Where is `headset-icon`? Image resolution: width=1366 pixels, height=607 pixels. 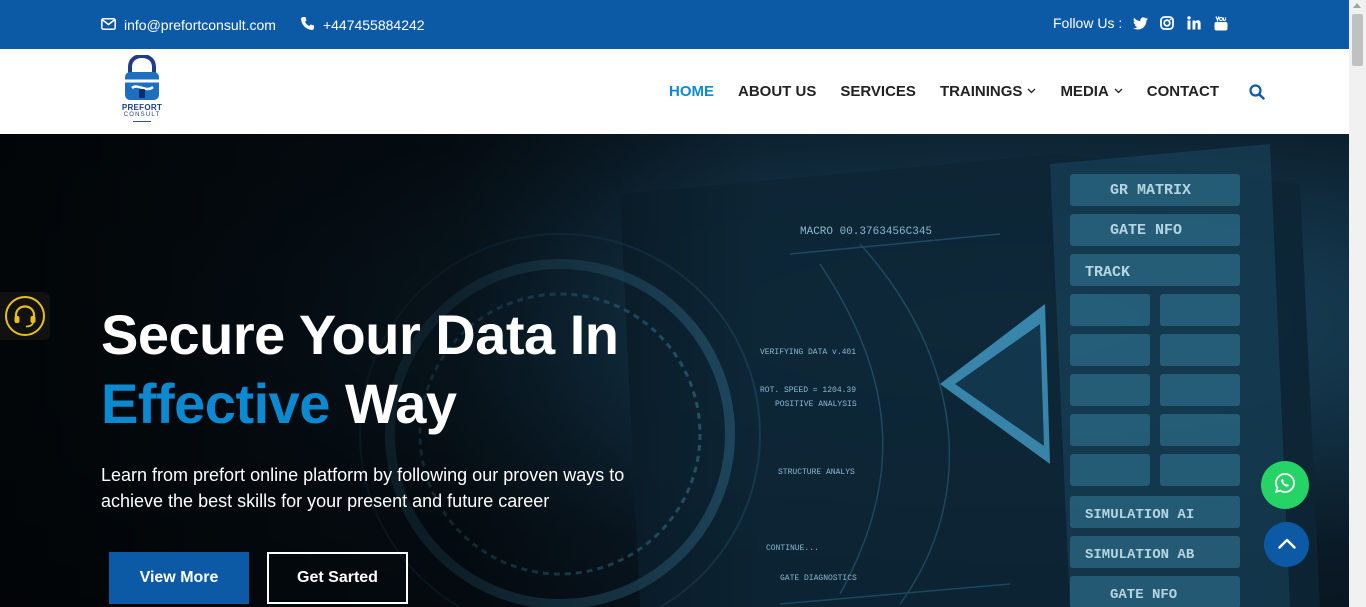
headset-icon is located at coordinates (25, 316).